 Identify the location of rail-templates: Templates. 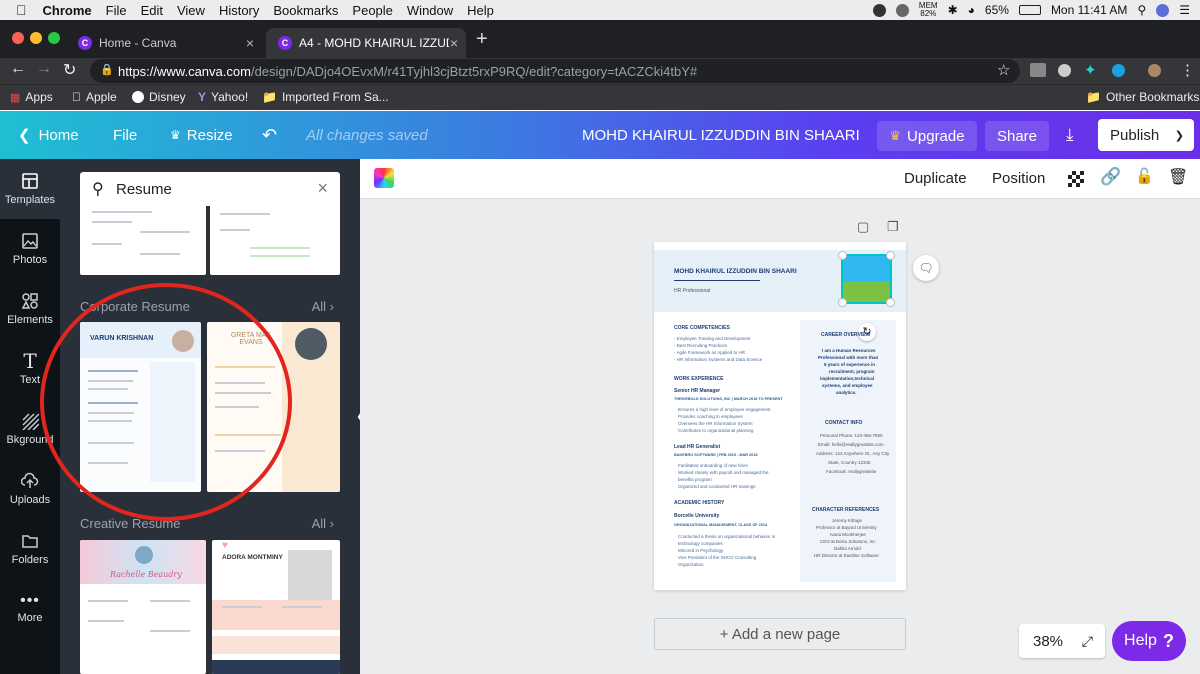
(30, 189).